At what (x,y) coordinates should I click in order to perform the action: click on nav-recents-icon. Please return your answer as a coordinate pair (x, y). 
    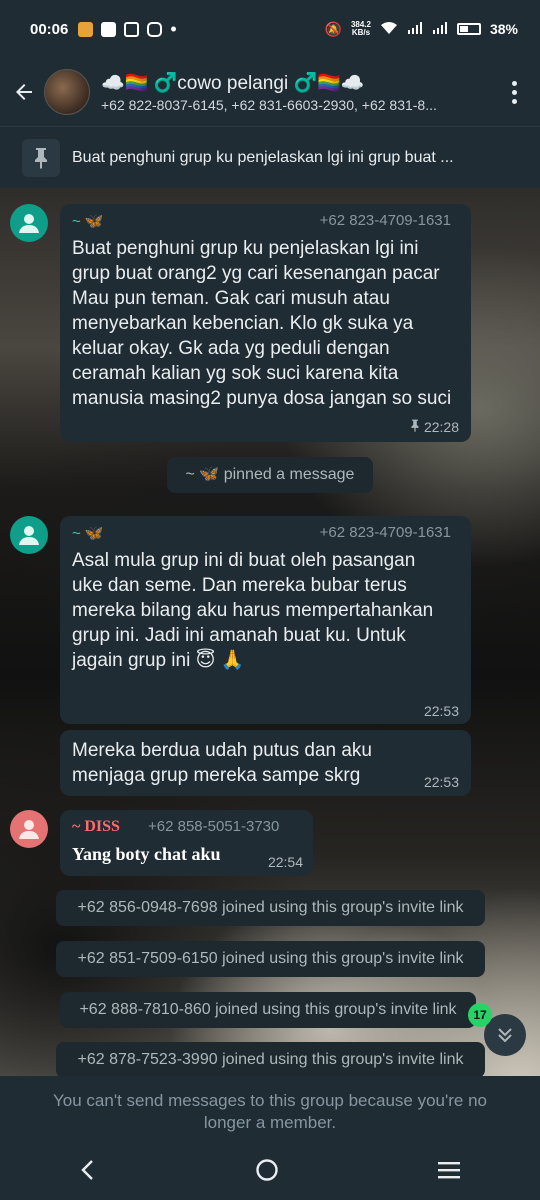
    Looking at the image, I should click on (449, 1172).